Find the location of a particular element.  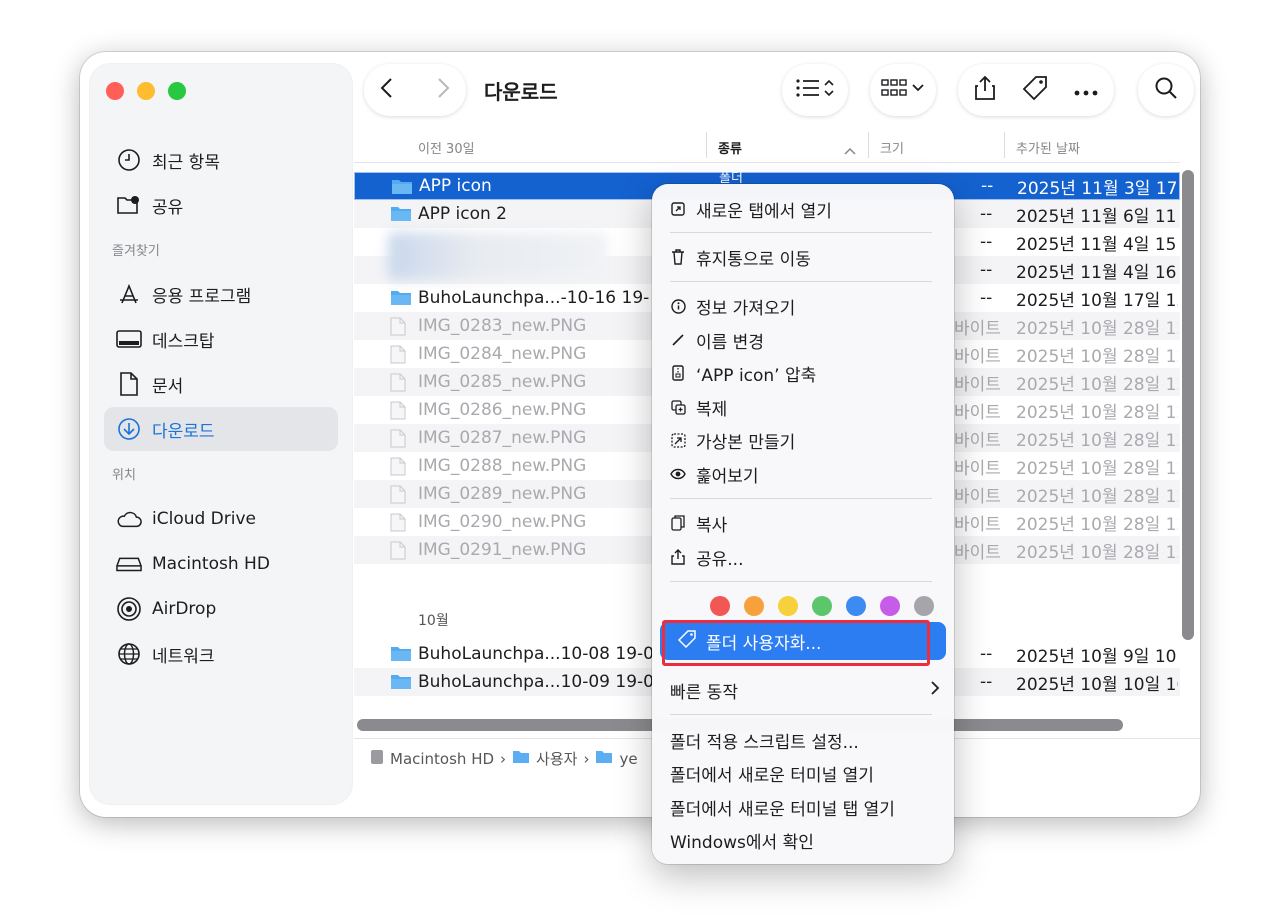

group-header-october: 10월 is located at coordinates (433, 621).